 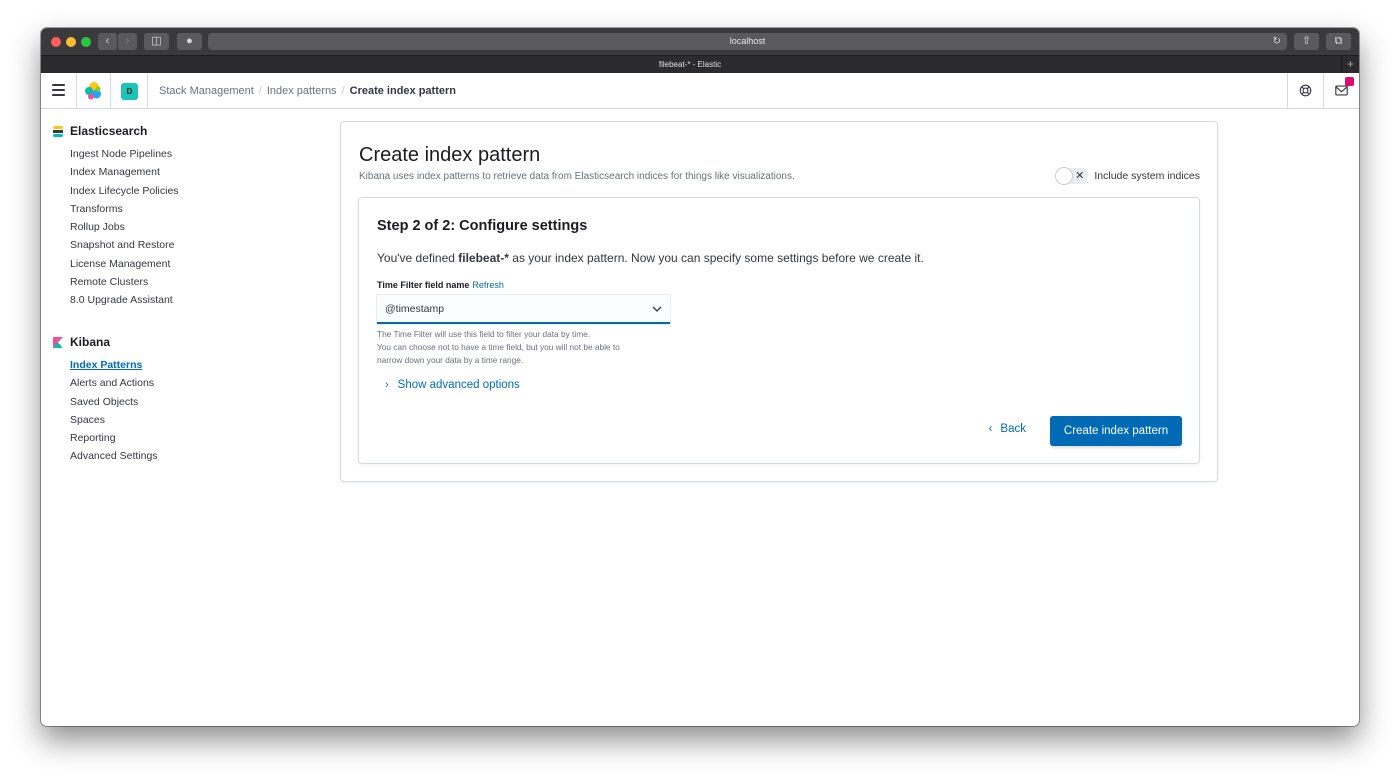 What do you see at coordinates (1277, 41) in the screenshot?
I see `reload-icon: ↻` at bounding box center [1277, 41].